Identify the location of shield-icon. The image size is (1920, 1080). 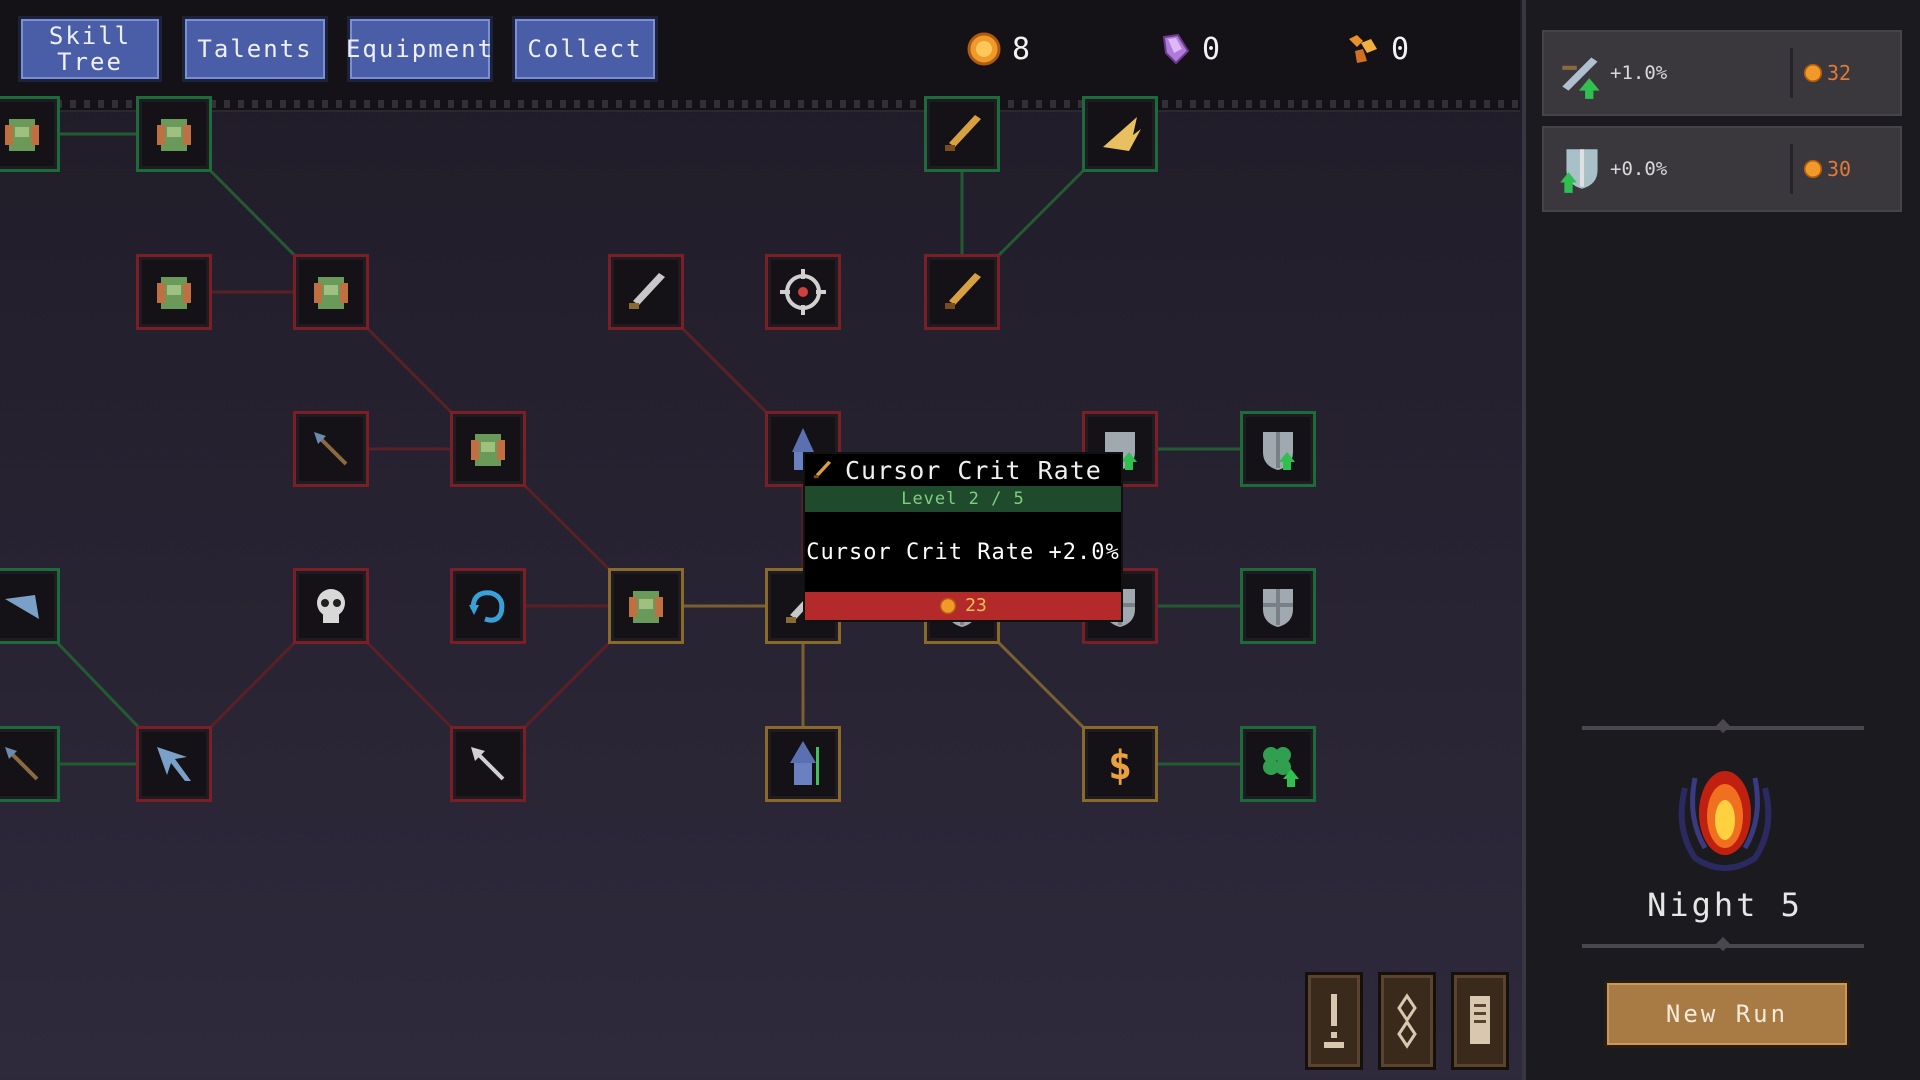
(1278, 608).